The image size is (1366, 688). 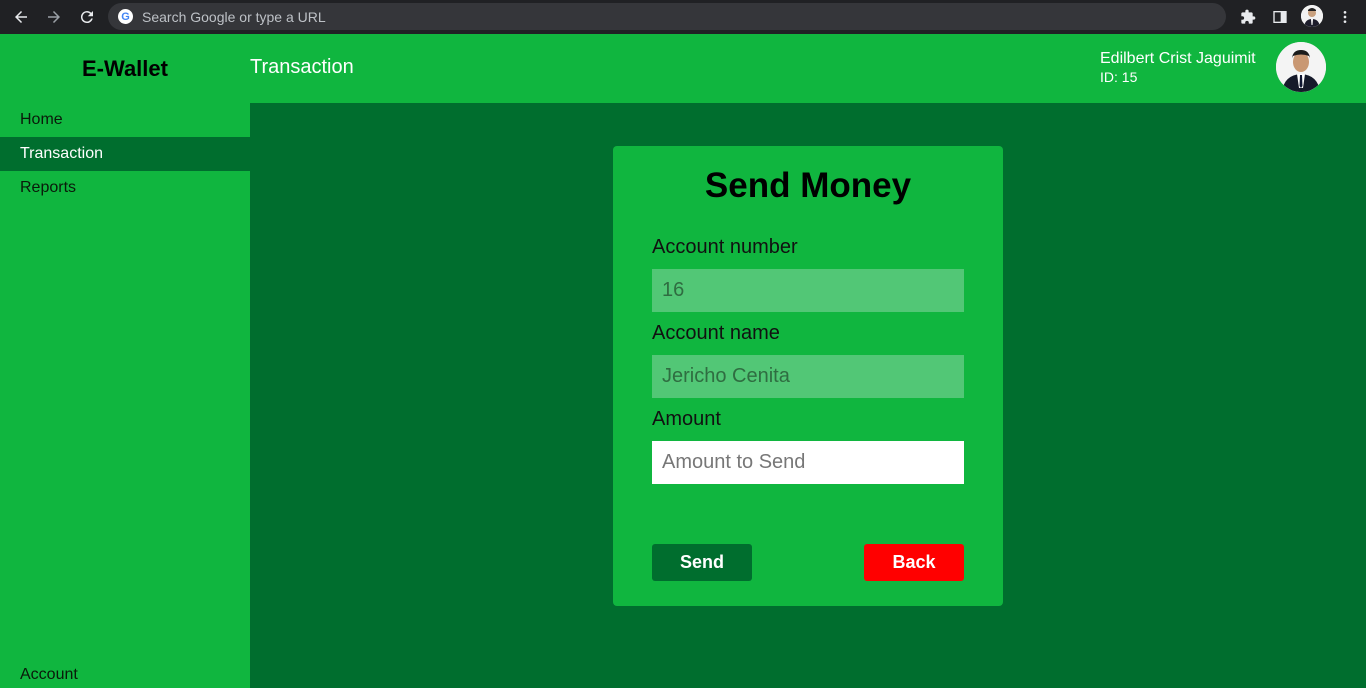 I want to click on sidebar-item-transaction: Transaction, so click(x=125, y=154).